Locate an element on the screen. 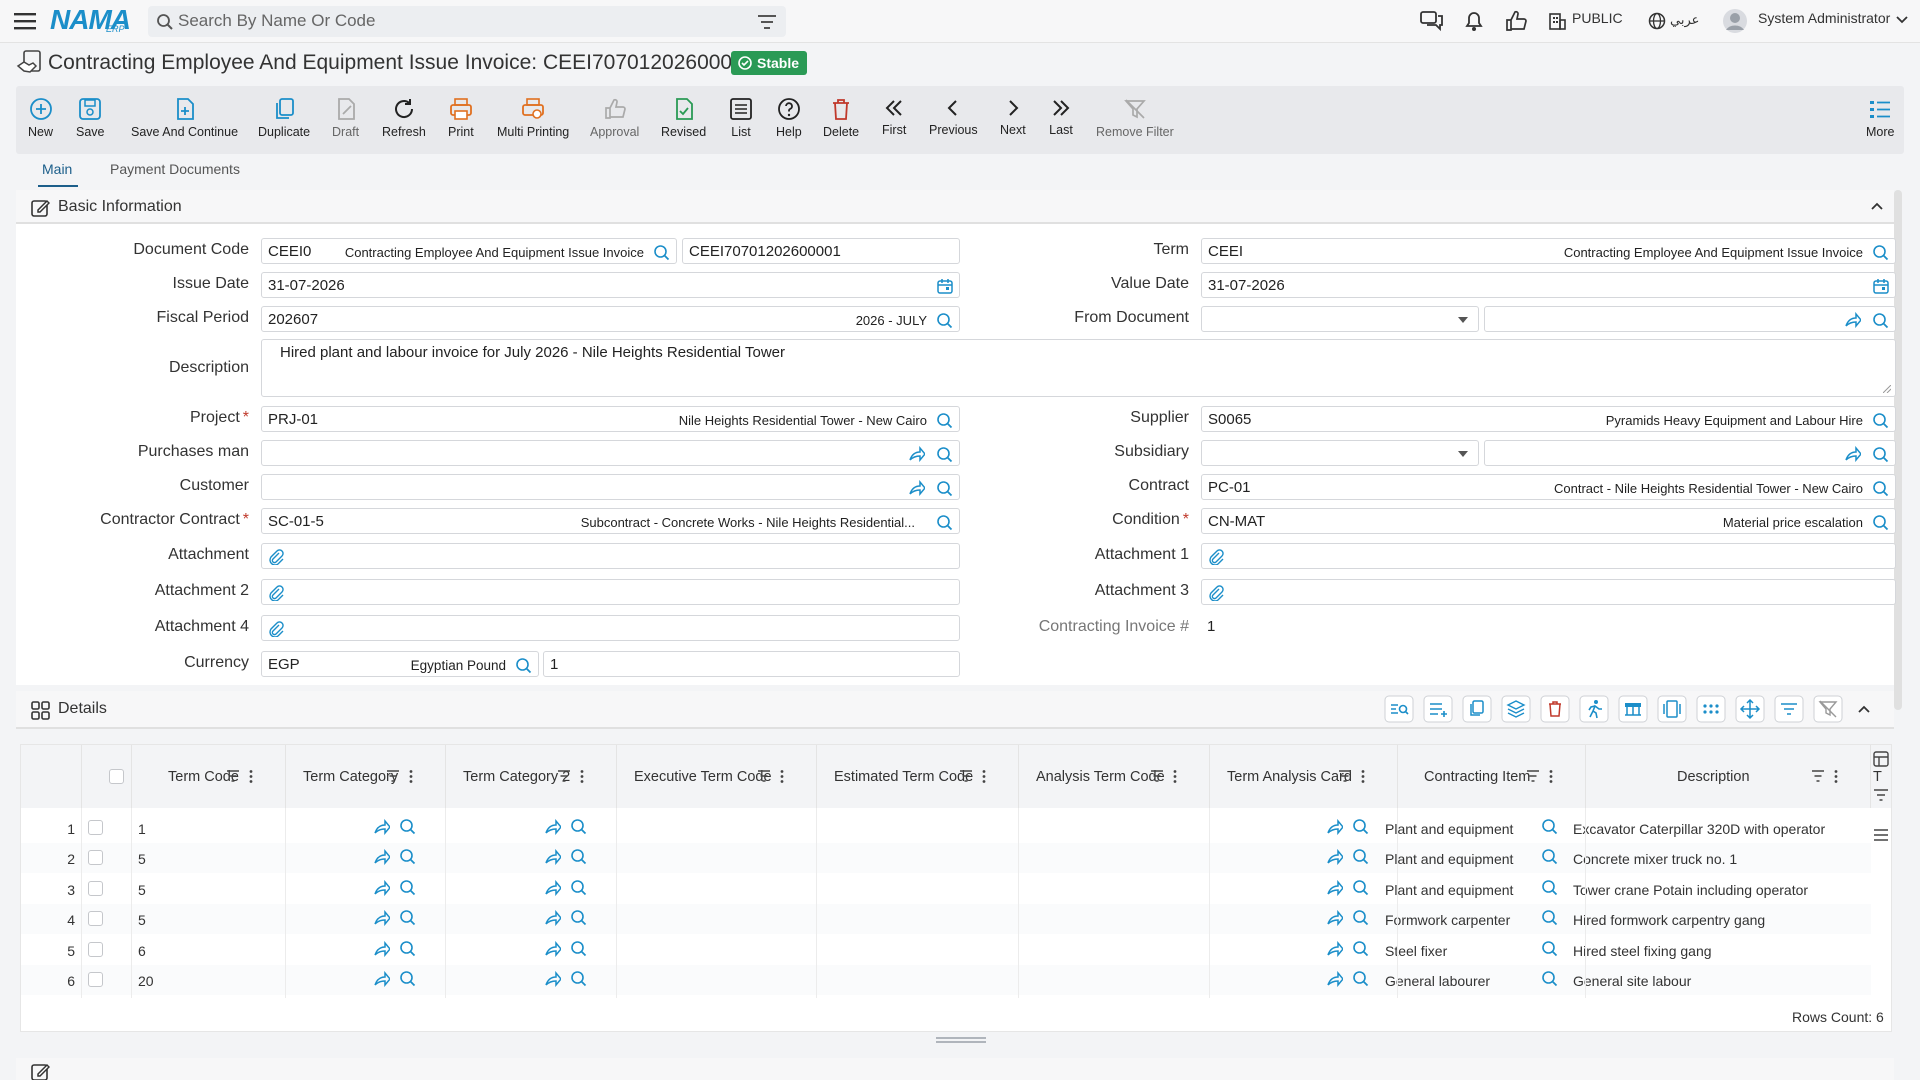  help-button: Help is located at coordinates (789, 120).